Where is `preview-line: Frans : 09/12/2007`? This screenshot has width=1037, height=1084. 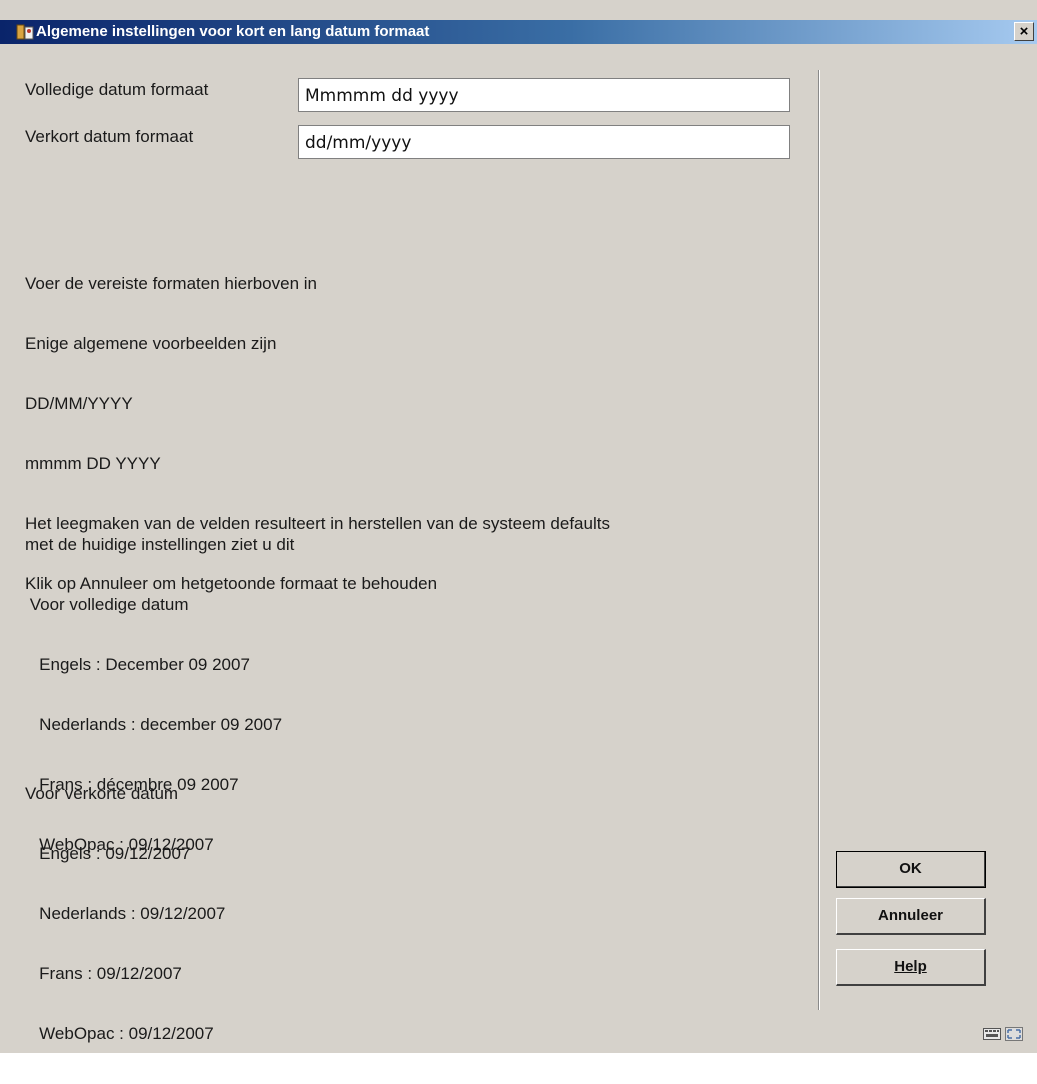 preview-line: Frans : 09/12/2007 is located at coordinates (103, 973).